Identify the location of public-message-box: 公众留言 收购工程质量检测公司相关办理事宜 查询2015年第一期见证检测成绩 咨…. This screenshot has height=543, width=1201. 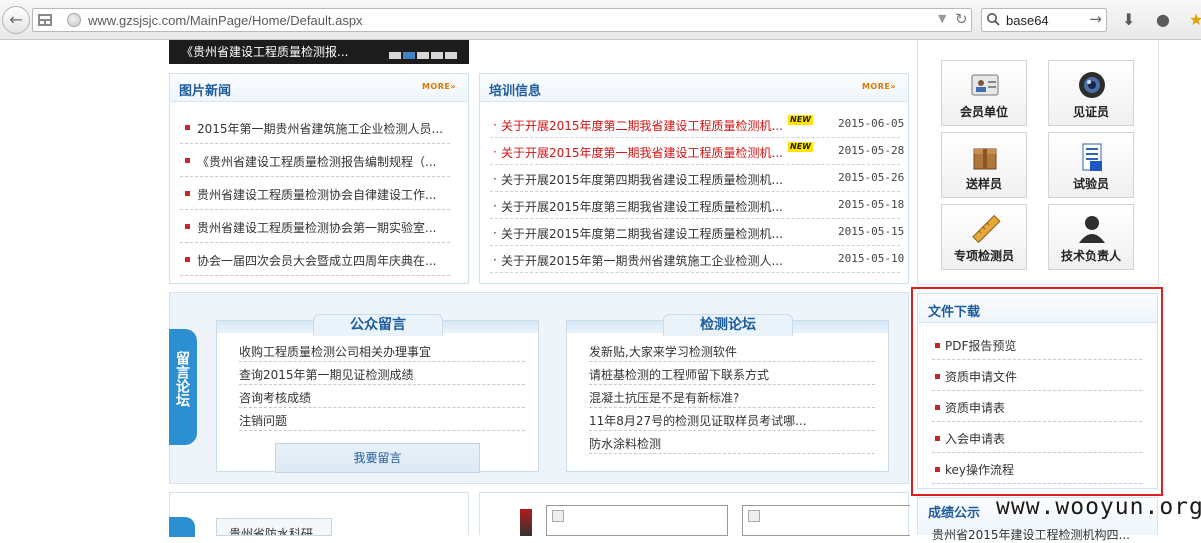
(377, 393).